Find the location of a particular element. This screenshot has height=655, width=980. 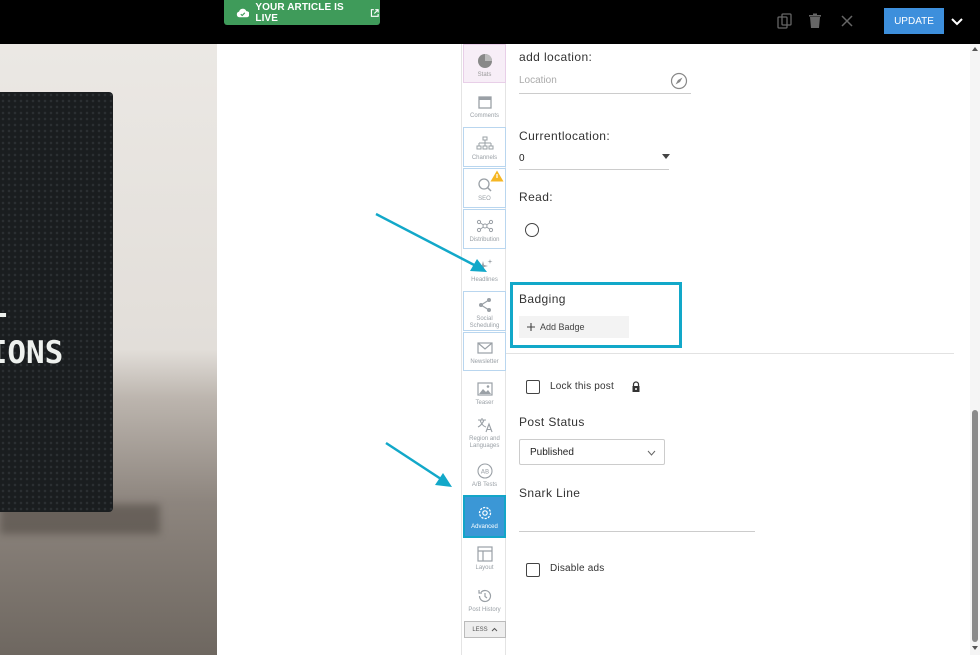

sidebar-item-label: Social Scheduling is located at coordinates (484, 322).